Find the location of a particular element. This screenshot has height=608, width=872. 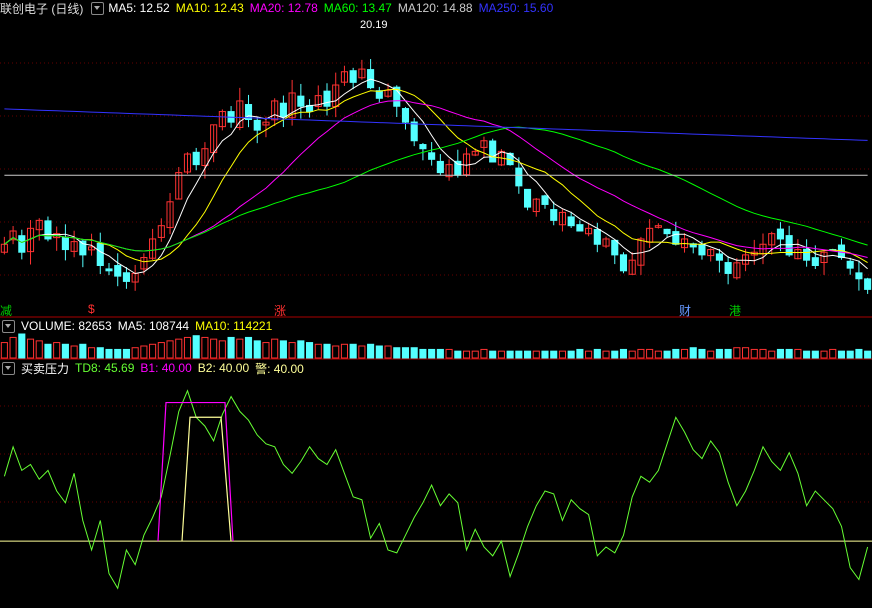

event-tag-3: 财 is located at coordinates (685, 310).